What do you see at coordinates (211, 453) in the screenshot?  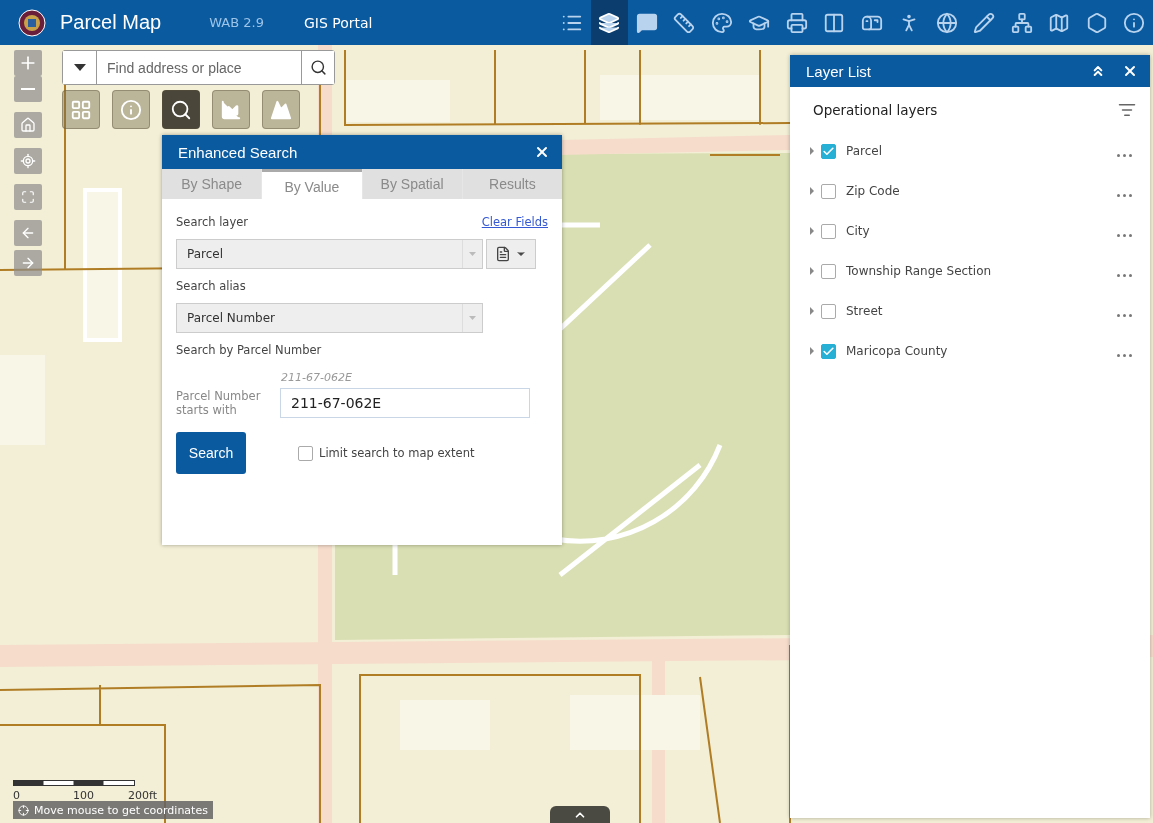 I see `search-button: Search` at bounding box center [211, 453].